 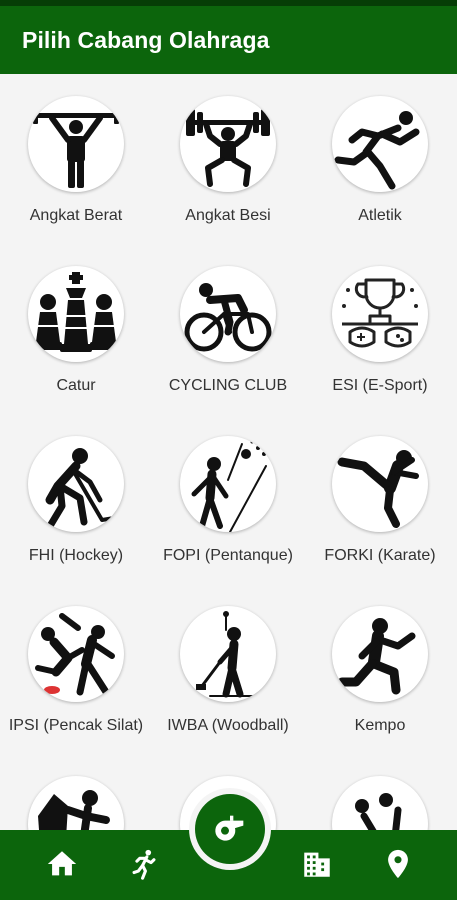 I want to click on sport-item-kempo: Kempo, so click(x=380, y=669).